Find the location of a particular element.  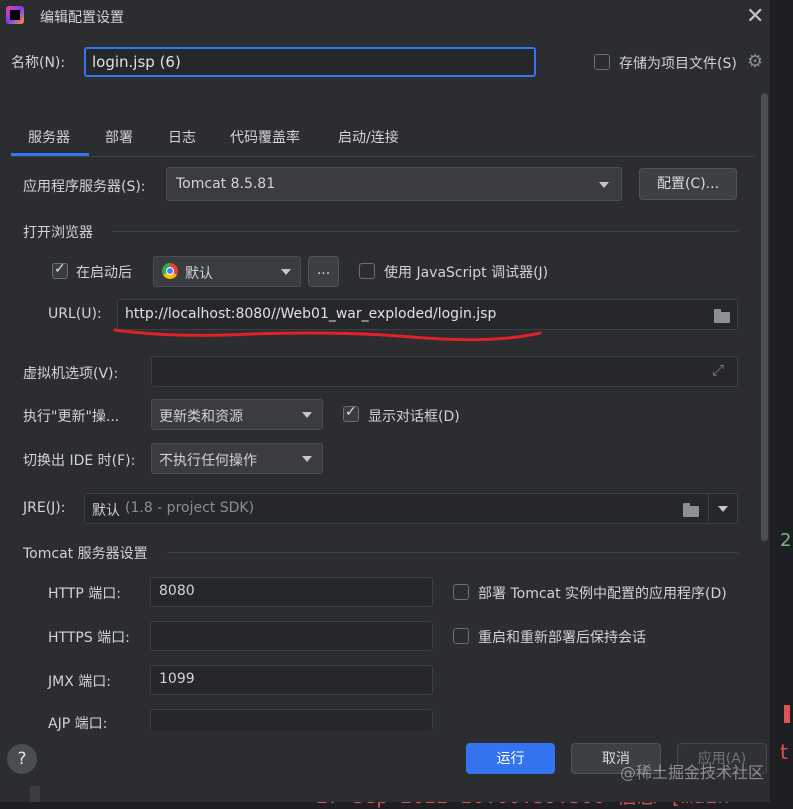

window-title: 编辑配置设置 is located at coordinates (82, 18).